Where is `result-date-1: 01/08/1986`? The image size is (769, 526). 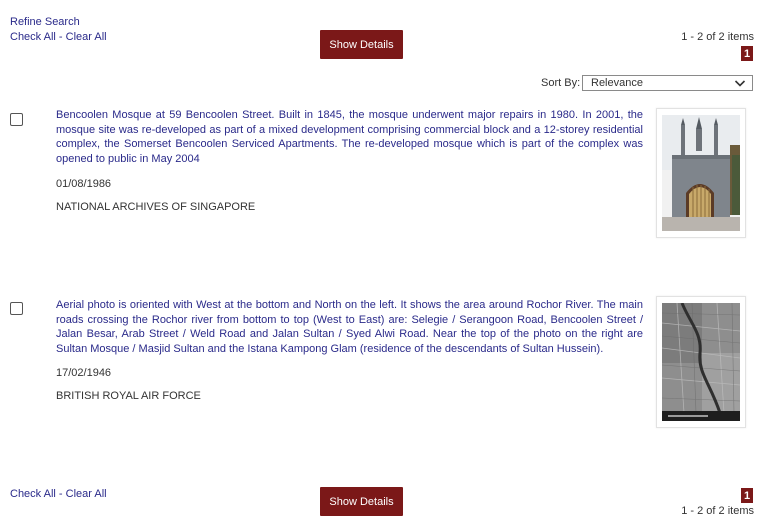
result-date-1: 01/08/1986 is located at coordinates (84, 184).